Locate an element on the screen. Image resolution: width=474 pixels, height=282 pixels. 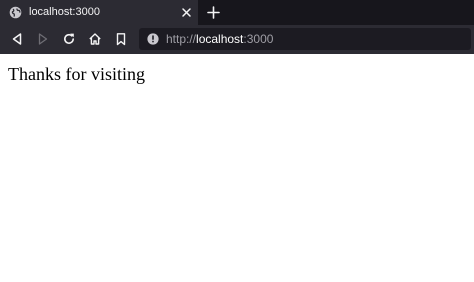
bookmark-icon is located at coordinates (121, 39).